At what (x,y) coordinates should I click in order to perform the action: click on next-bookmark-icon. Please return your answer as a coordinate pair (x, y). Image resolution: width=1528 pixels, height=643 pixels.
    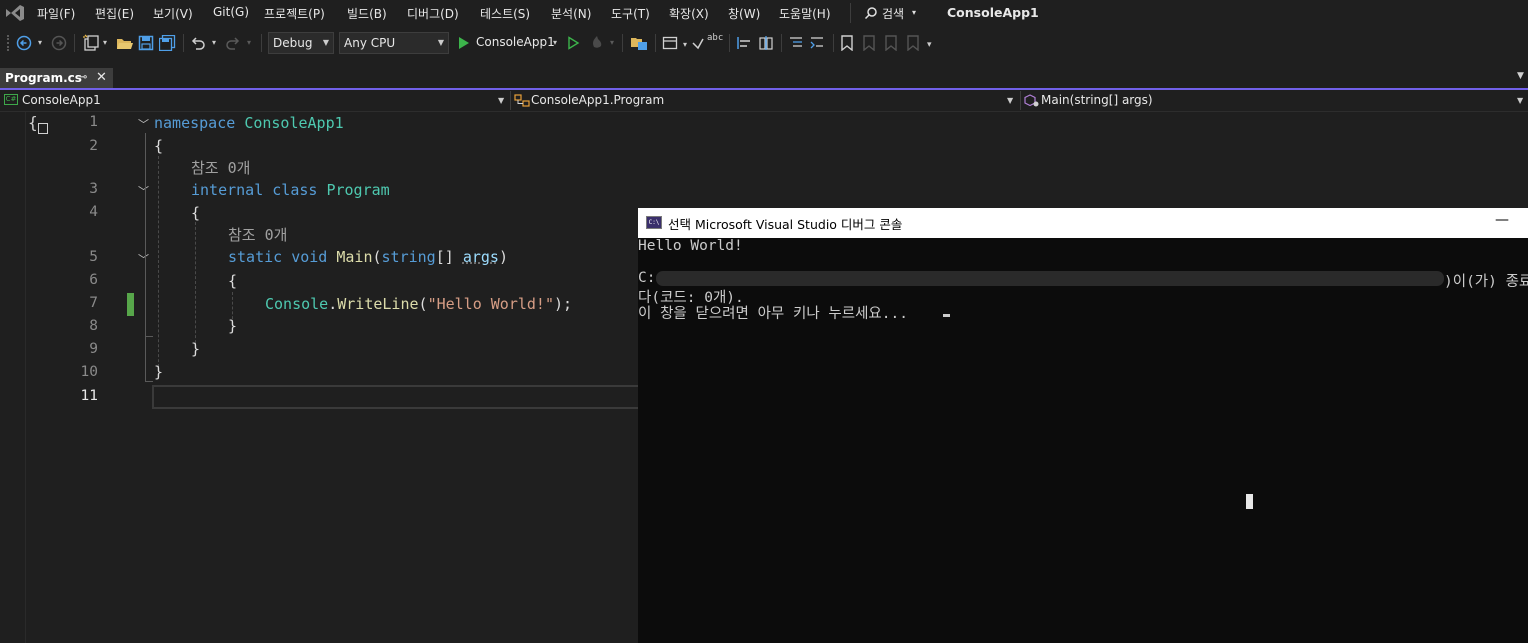
    Looking at the image, I should click on (891, 43).